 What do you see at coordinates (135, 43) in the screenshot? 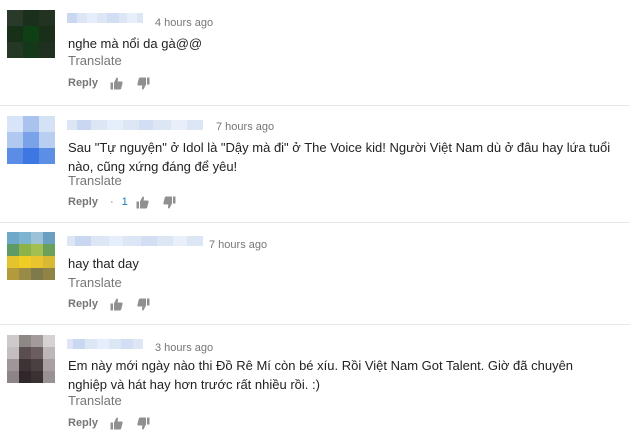
I see `comment-text: nghe mà nổi da gà@@` at bounding box center [135, 43].